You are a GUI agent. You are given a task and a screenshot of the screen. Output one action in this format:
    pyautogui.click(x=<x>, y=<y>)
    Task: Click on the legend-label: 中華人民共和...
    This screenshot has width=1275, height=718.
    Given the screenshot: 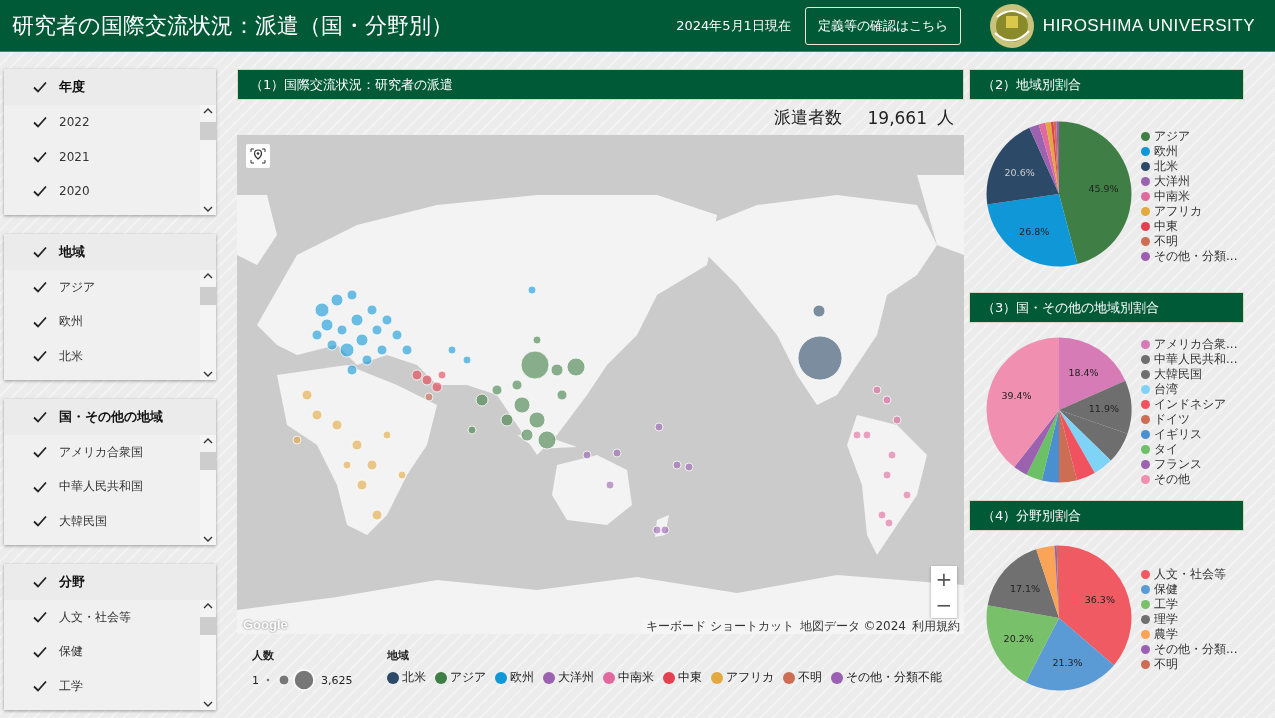 What is the action you would take?
    pyautogui.click(x=1196, y=359)
    